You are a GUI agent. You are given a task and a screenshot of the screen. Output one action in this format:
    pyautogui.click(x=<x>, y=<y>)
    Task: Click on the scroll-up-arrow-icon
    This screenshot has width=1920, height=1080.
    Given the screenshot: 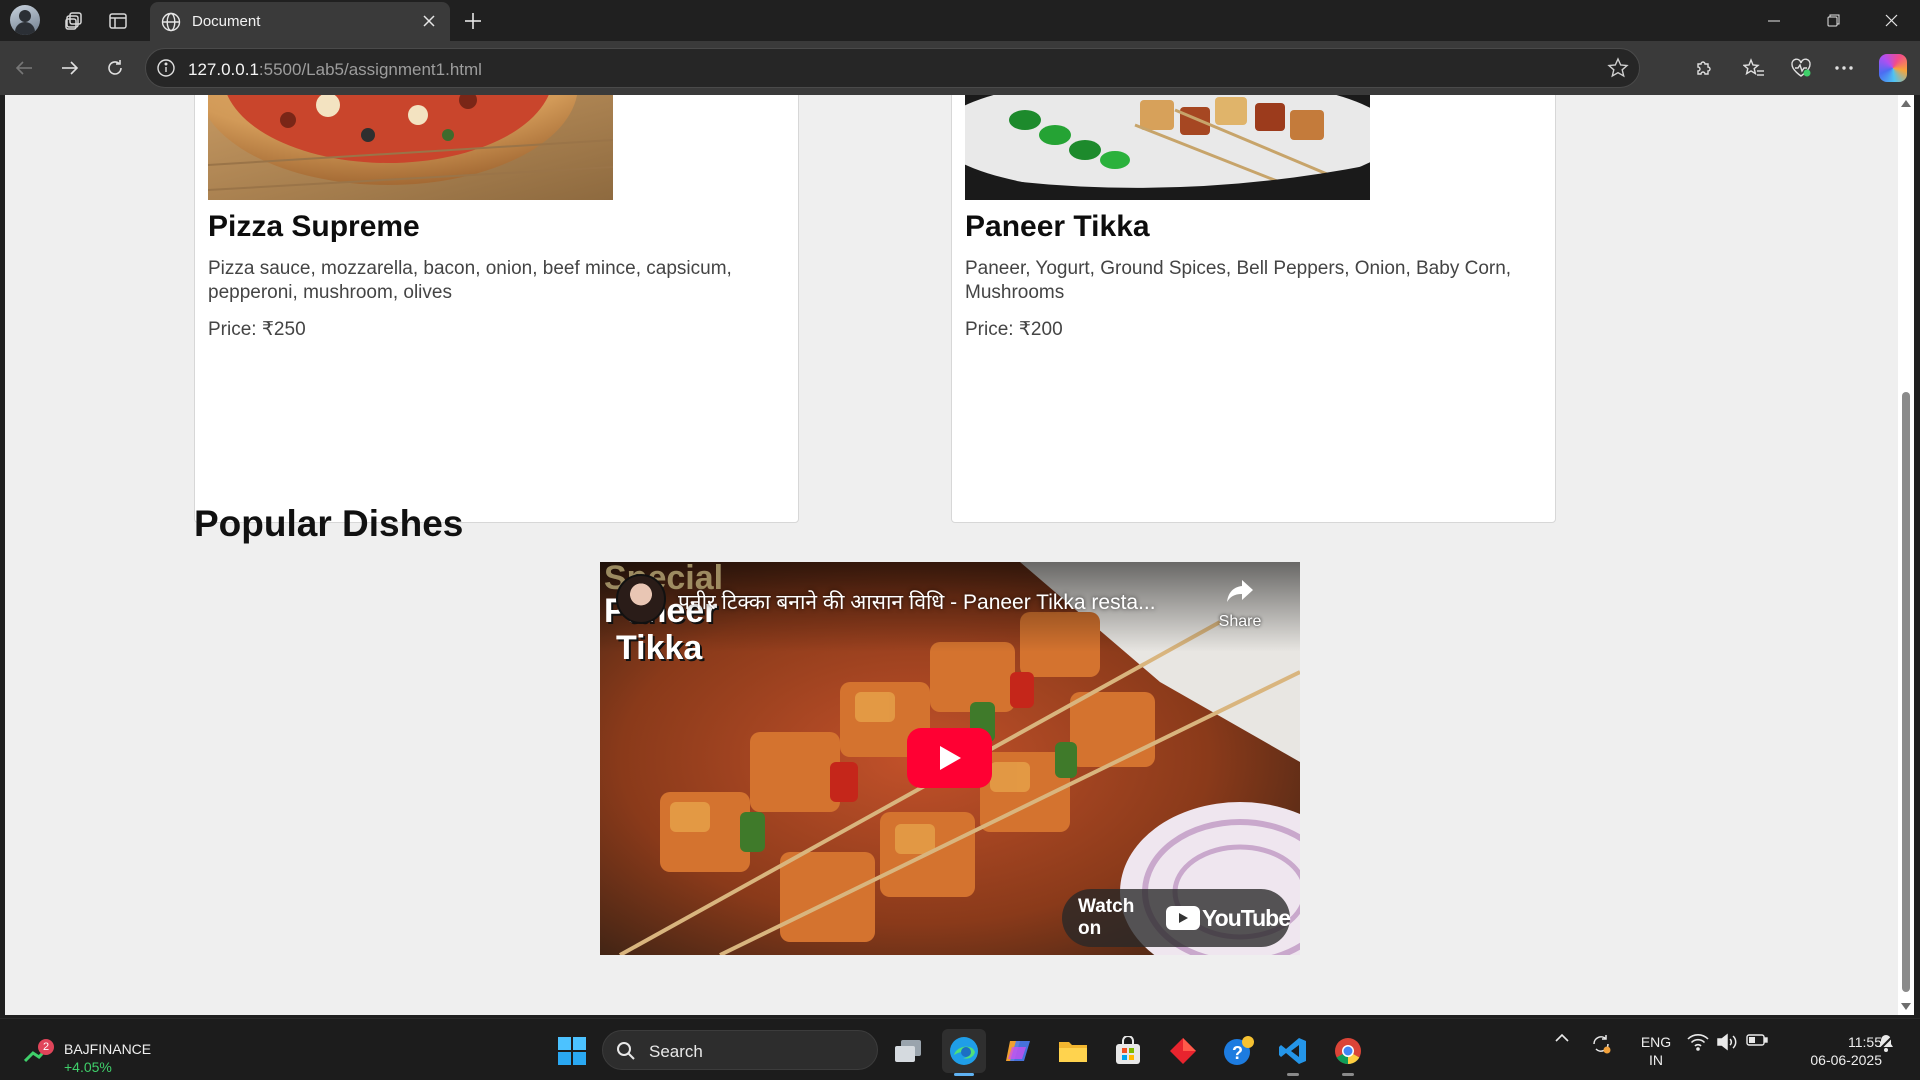 What is the action you would take?
    pyautogui.click(x=1906, y=103)
    